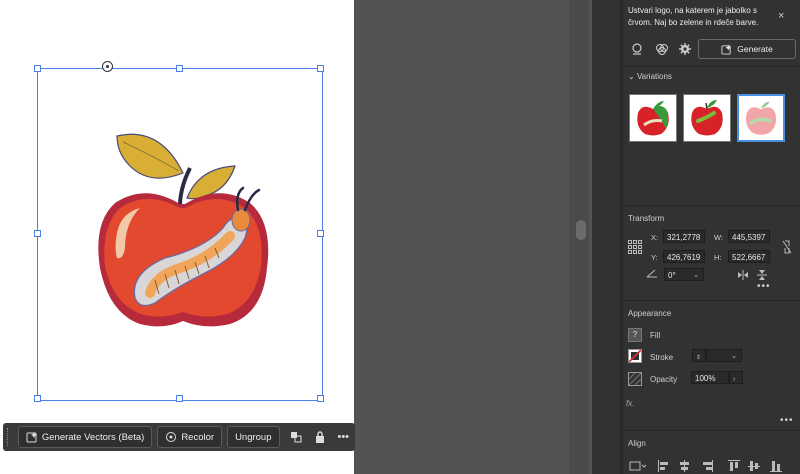 This screenshot has height=474, width=800. I want to click on chevron-right-icon: ›, so click(734, 379).